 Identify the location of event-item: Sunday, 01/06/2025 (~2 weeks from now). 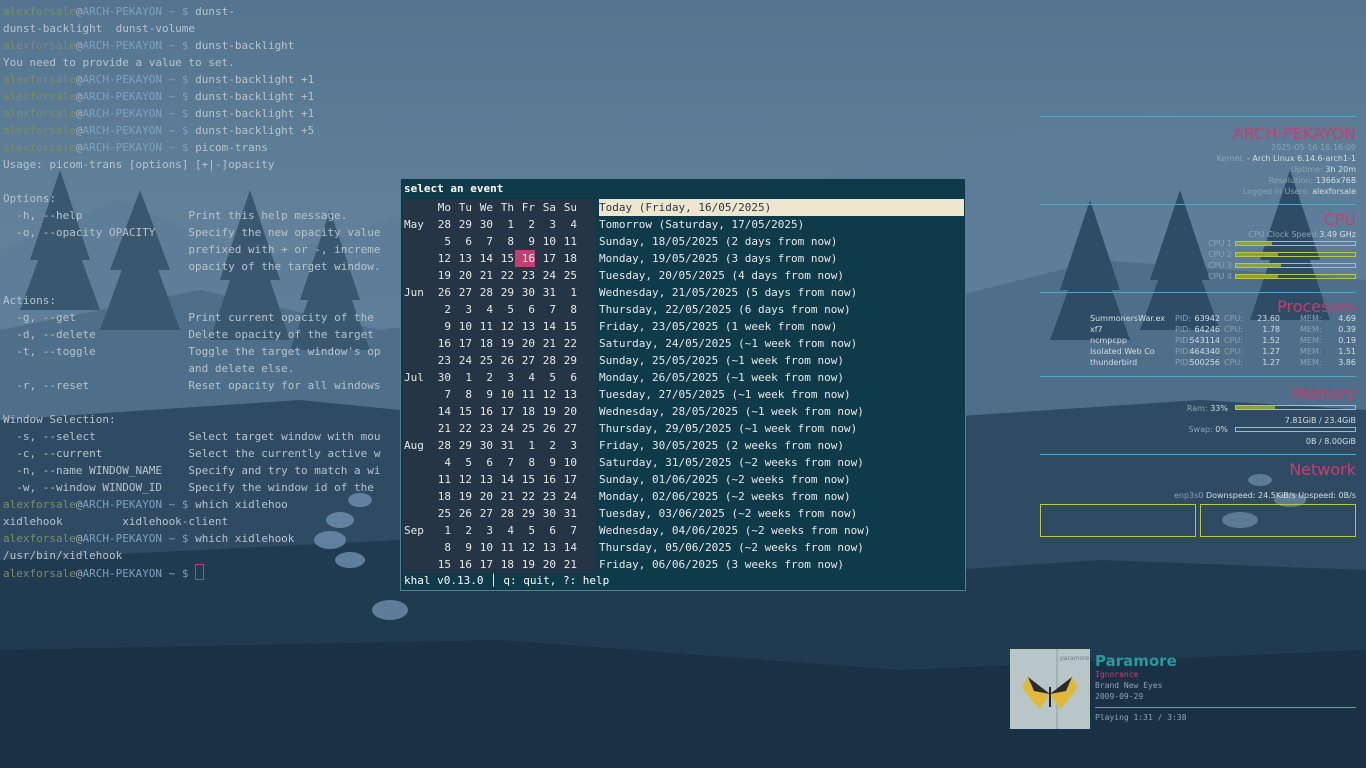
(781, 479).